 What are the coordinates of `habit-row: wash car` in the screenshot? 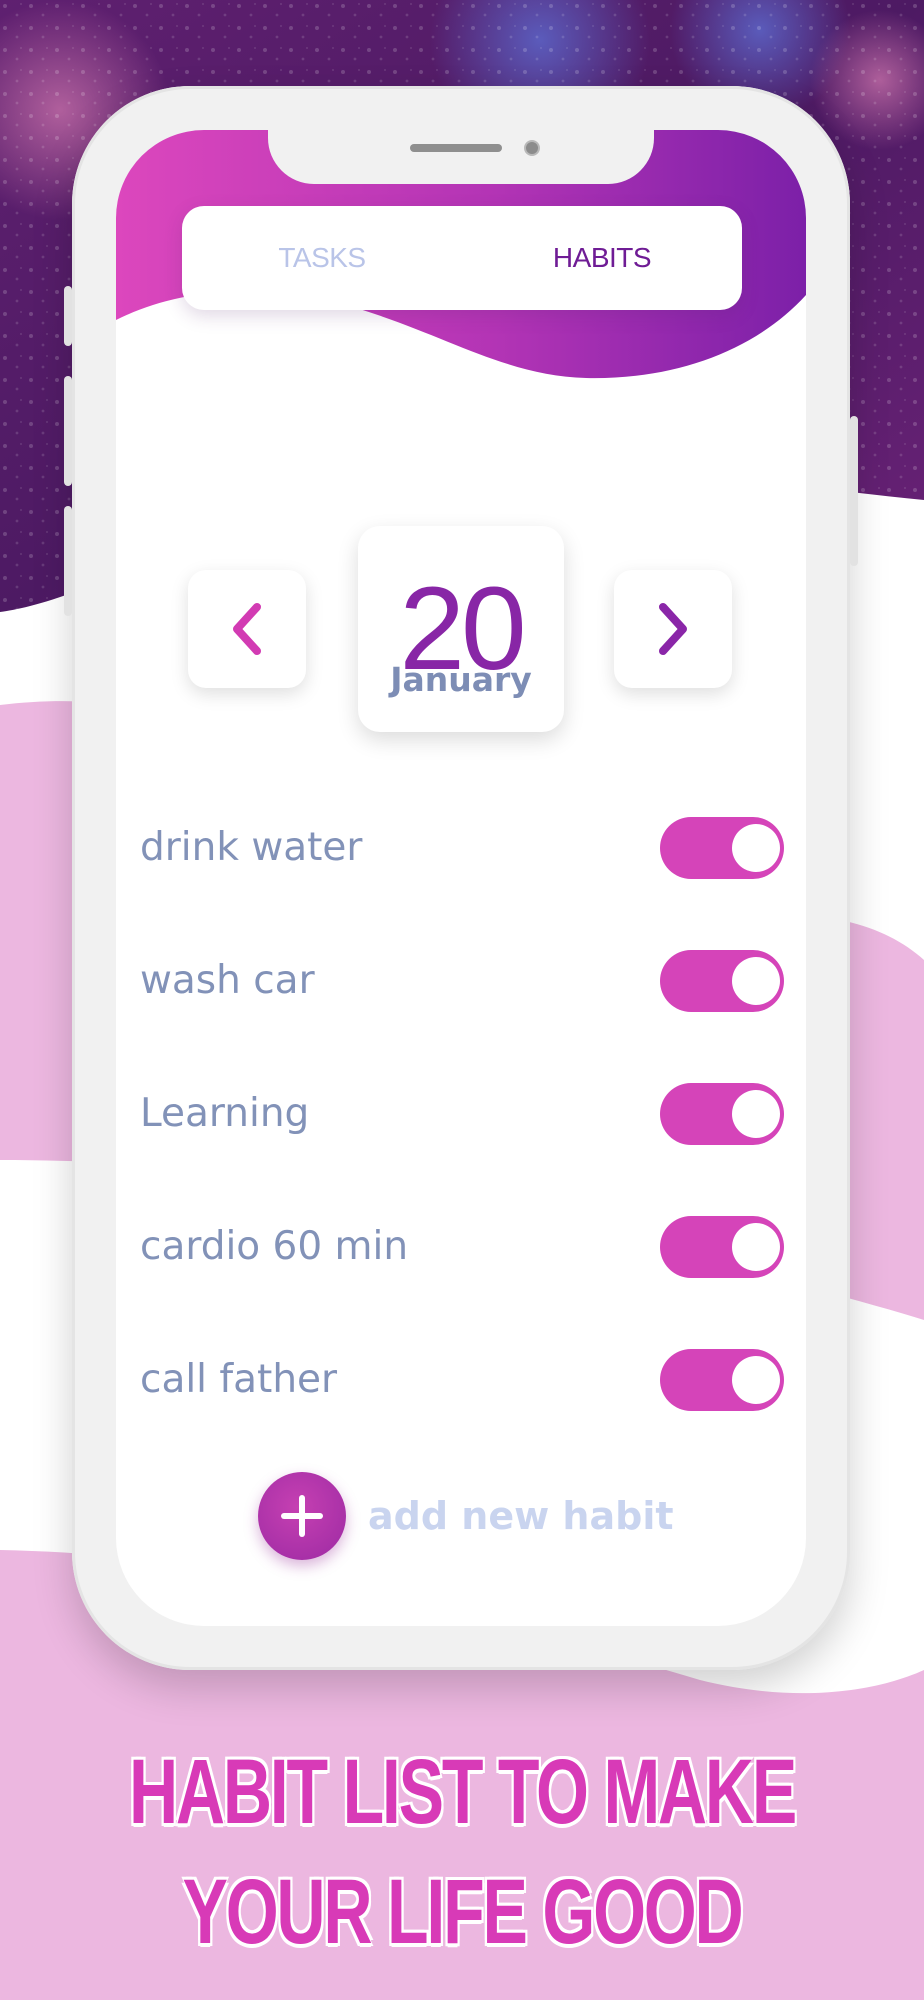 It's located at (461, 981).